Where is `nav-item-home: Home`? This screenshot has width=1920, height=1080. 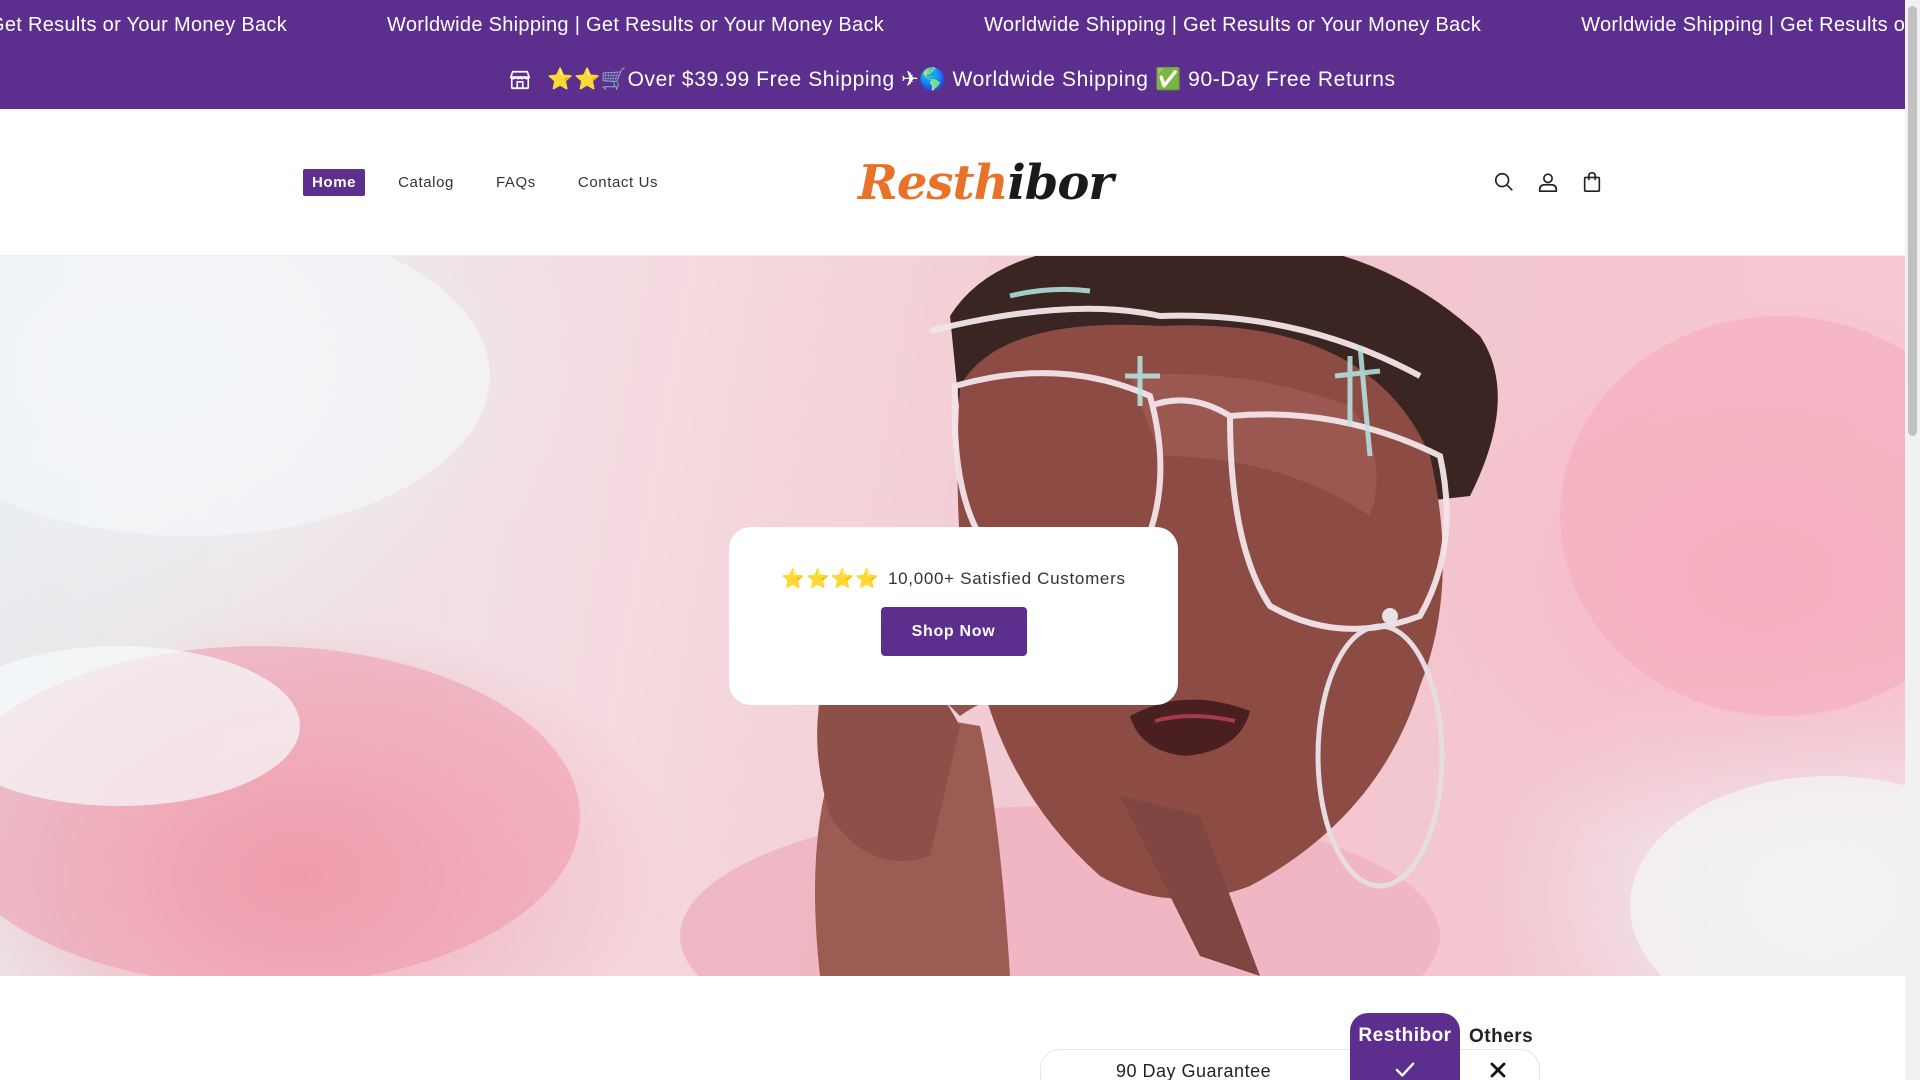 nav-item-home: Home is located at coordinates (334, 182).